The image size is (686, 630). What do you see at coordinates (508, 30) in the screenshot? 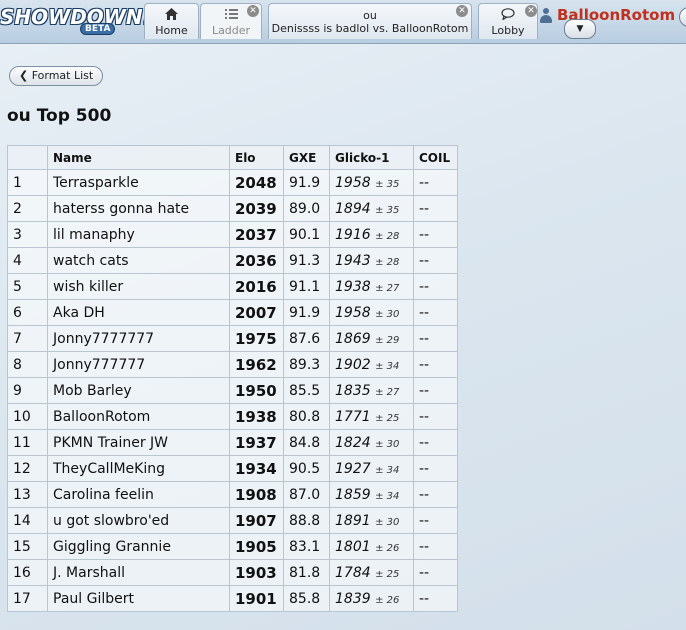
I see `tab-lobby-label: Lobby` at bounding box center [508, 30].